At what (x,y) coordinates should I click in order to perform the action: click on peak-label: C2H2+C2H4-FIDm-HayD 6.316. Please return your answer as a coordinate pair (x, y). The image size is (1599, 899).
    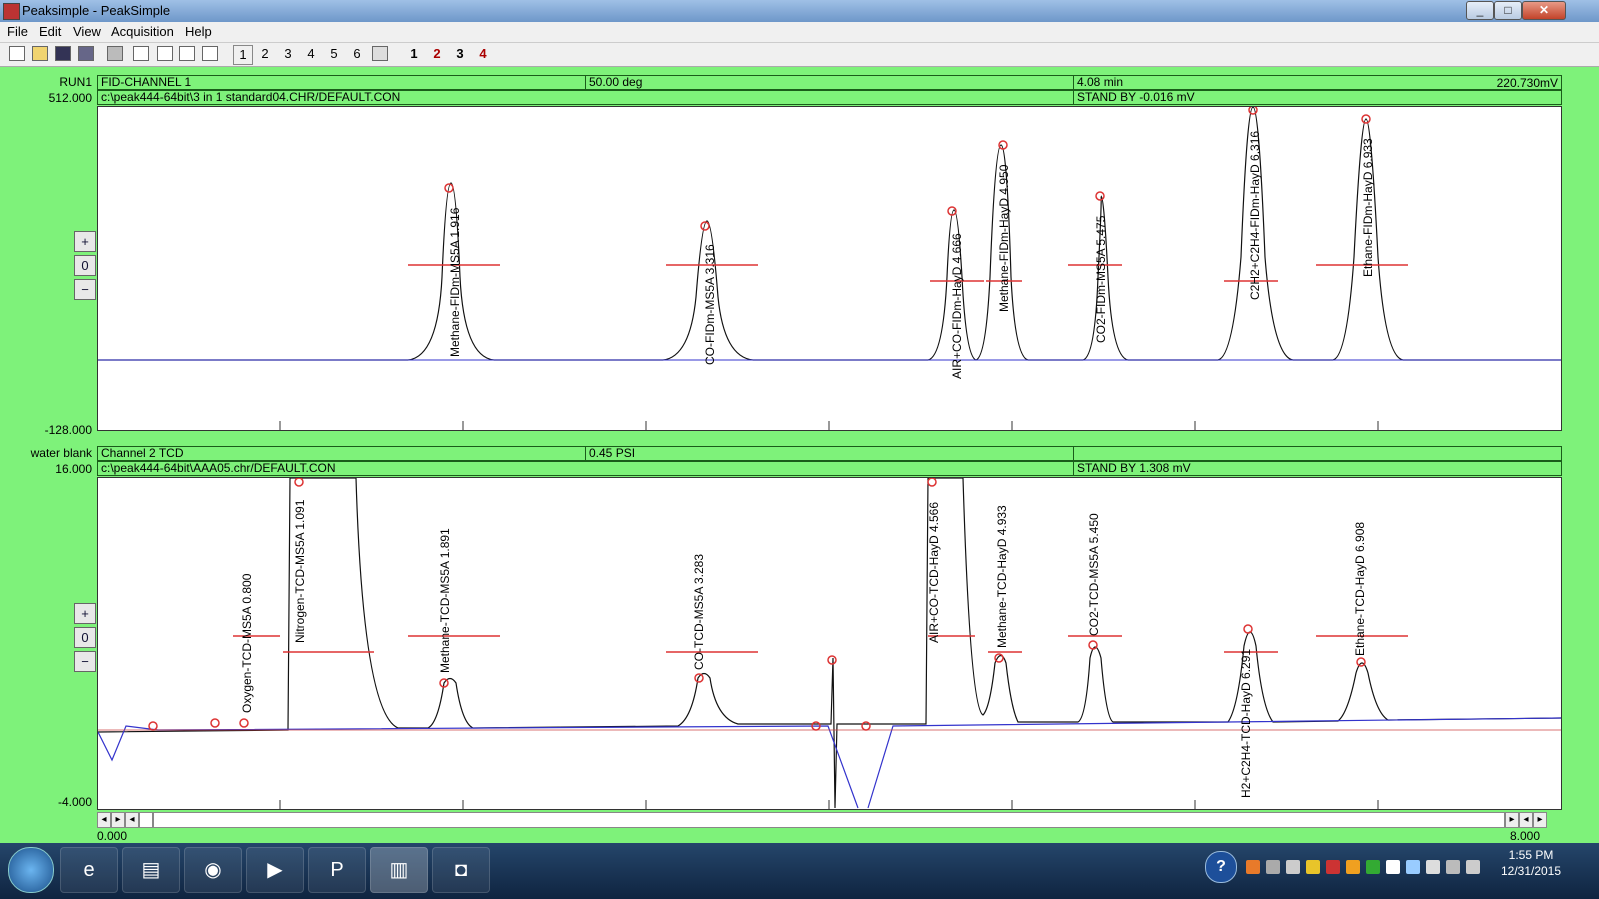
    Looking at the image, I should click on (1255, 215).